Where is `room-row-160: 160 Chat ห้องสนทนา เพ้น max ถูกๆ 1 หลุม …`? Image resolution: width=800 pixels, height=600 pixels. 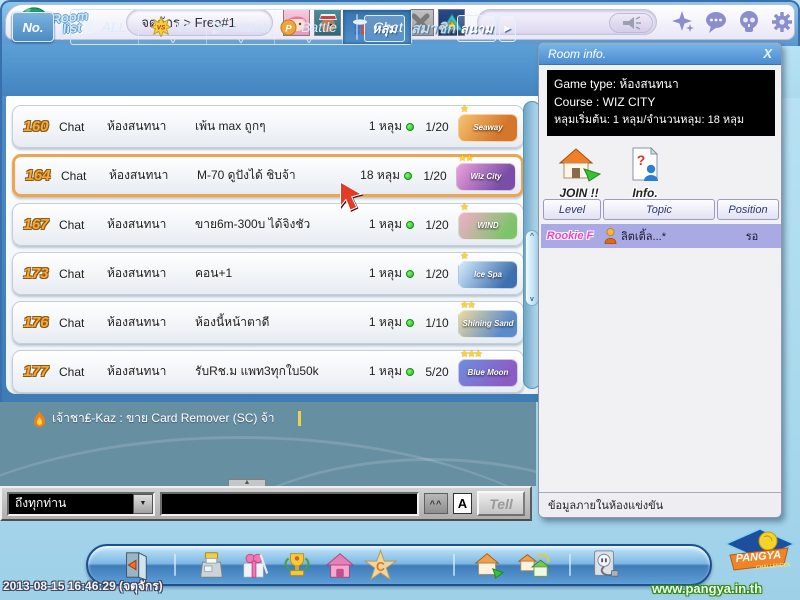 room-row-160: 160 Chat ห้องสนทนา เพ้น max ถูกๆ 1 หลุม … is located at coordinates (268, 125).